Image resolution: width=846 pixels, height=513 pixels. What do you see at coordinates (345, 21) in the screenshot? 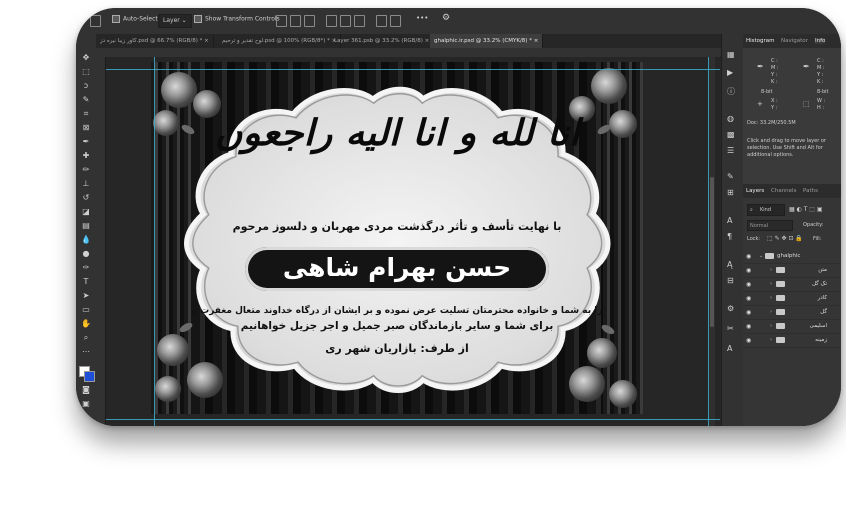
I see `align-middle-icon` at bounding box center [345, 21].